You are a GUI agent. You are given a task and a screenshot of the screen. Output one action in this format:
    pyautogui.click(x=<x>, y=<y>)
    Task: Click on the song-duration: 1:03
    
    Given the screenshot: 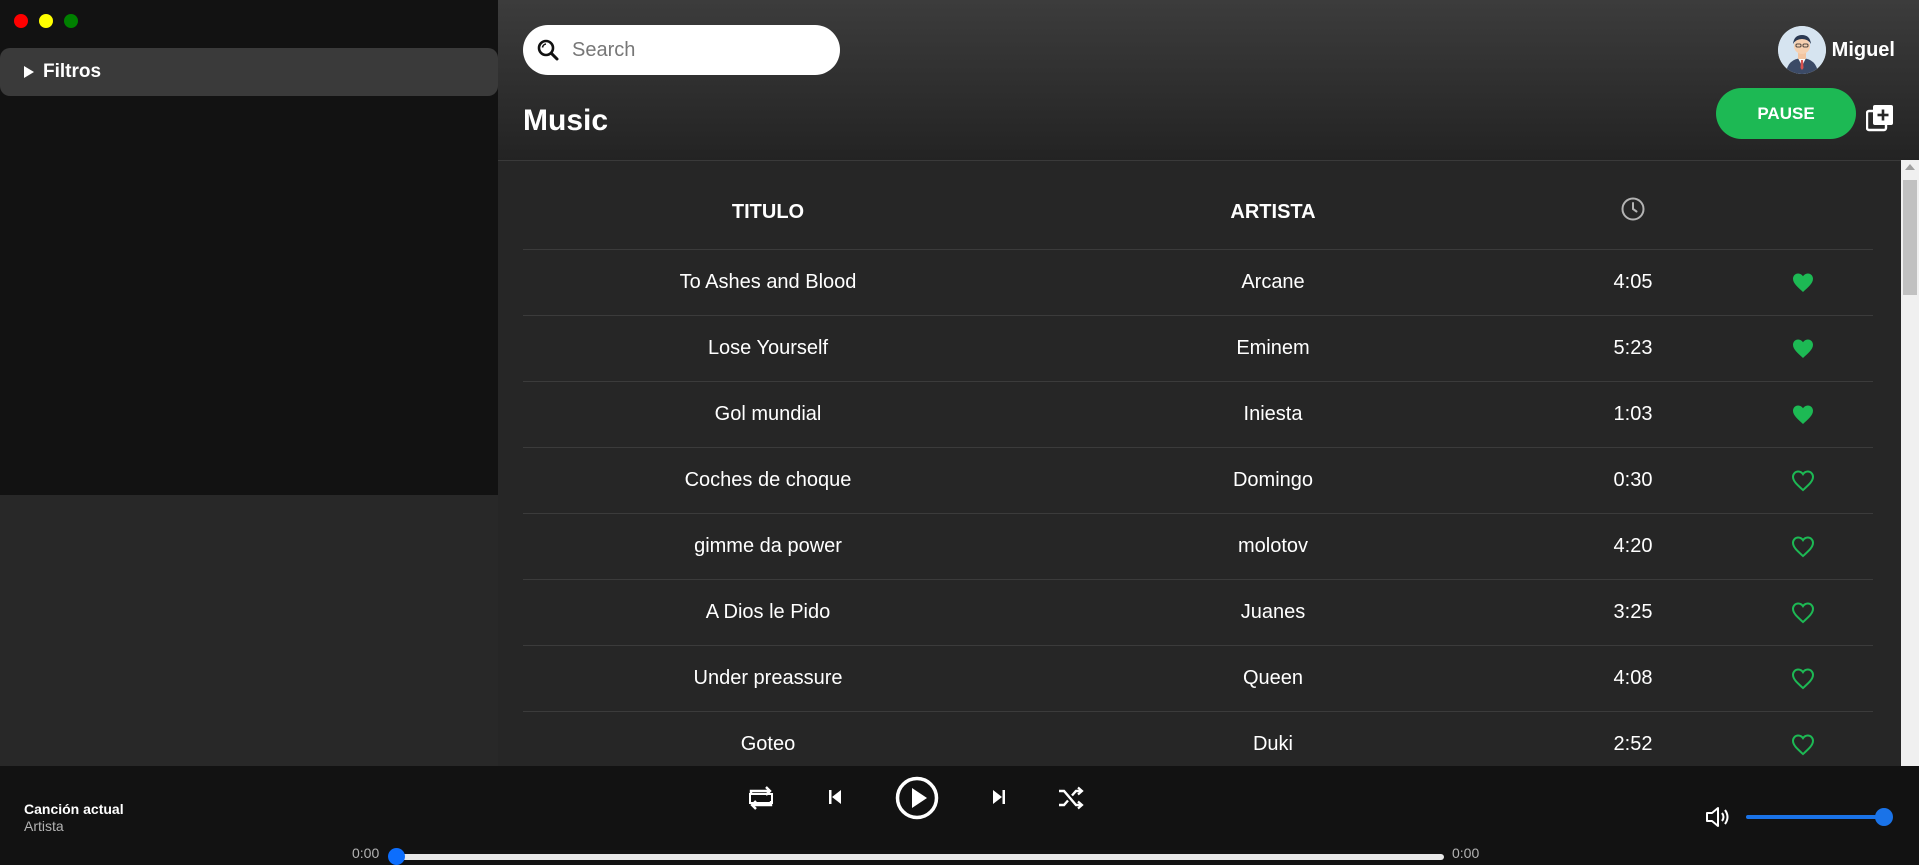 What is the action you would take?
    pyautogui.click(x=1633, y=414)
    